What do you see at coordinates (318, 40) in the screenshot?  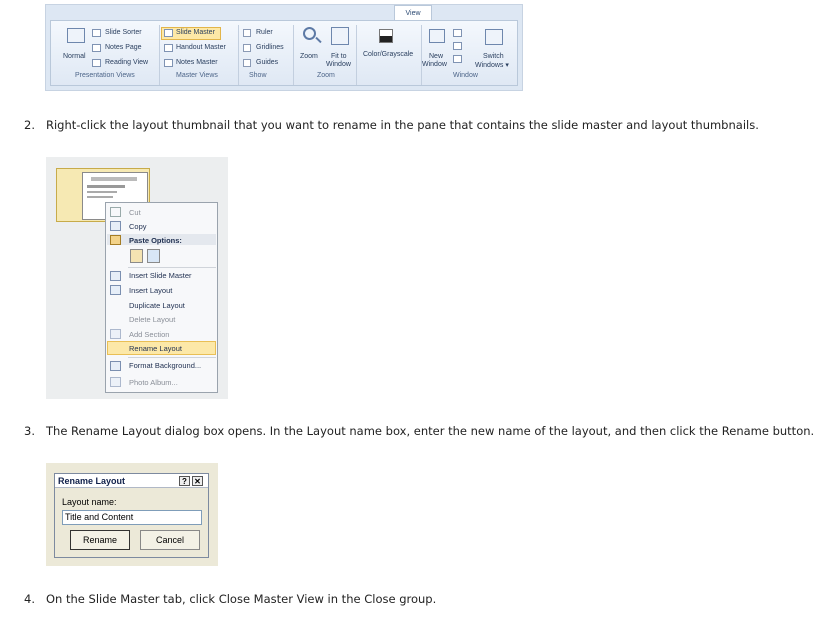 I see `zoom-magnifier-handle-icon` at bounding box center [318, 40].